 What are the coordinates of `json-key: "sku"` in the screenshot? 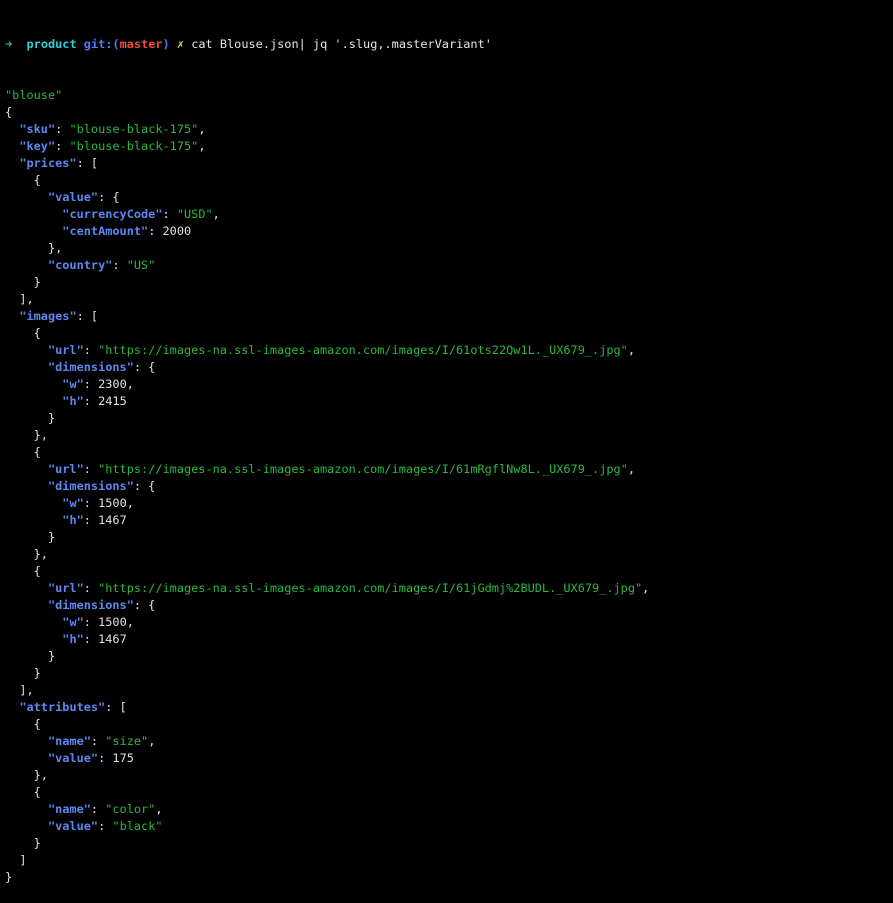 It's located at (37, 129).